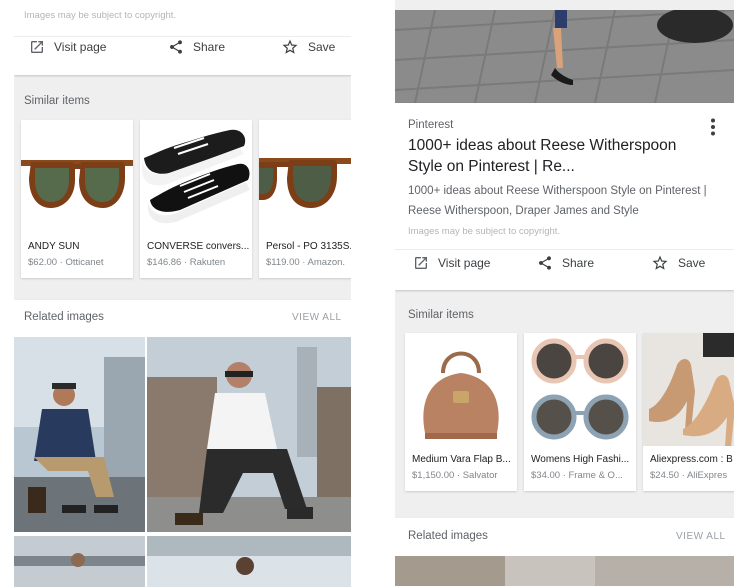 This screenshot has height=587, width=744. Describe the element at coordinates (580, 389) in the screenshot. I see `round-sunglasses-image` at that location.